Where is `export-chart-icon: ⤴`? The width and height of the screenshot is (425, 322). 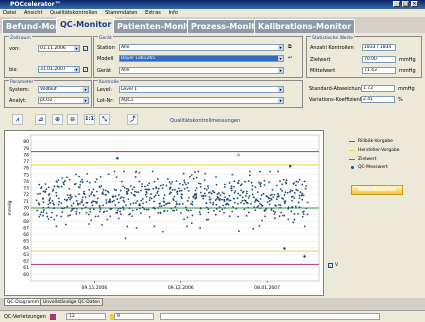 export-chart-icon: ⤴ is located at coordinates (132, 119).